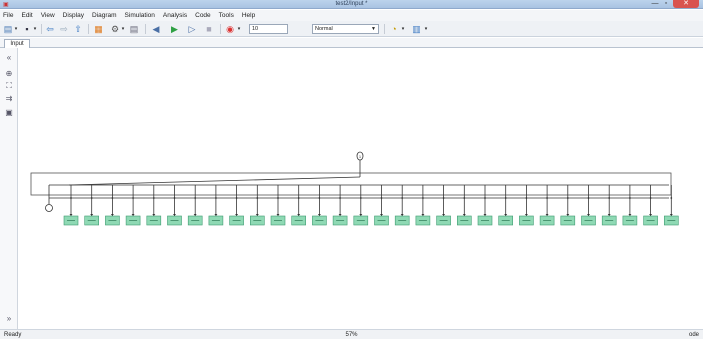 The image size is (703, 339). I want to click on minimize-button: —, so click(655, 4).